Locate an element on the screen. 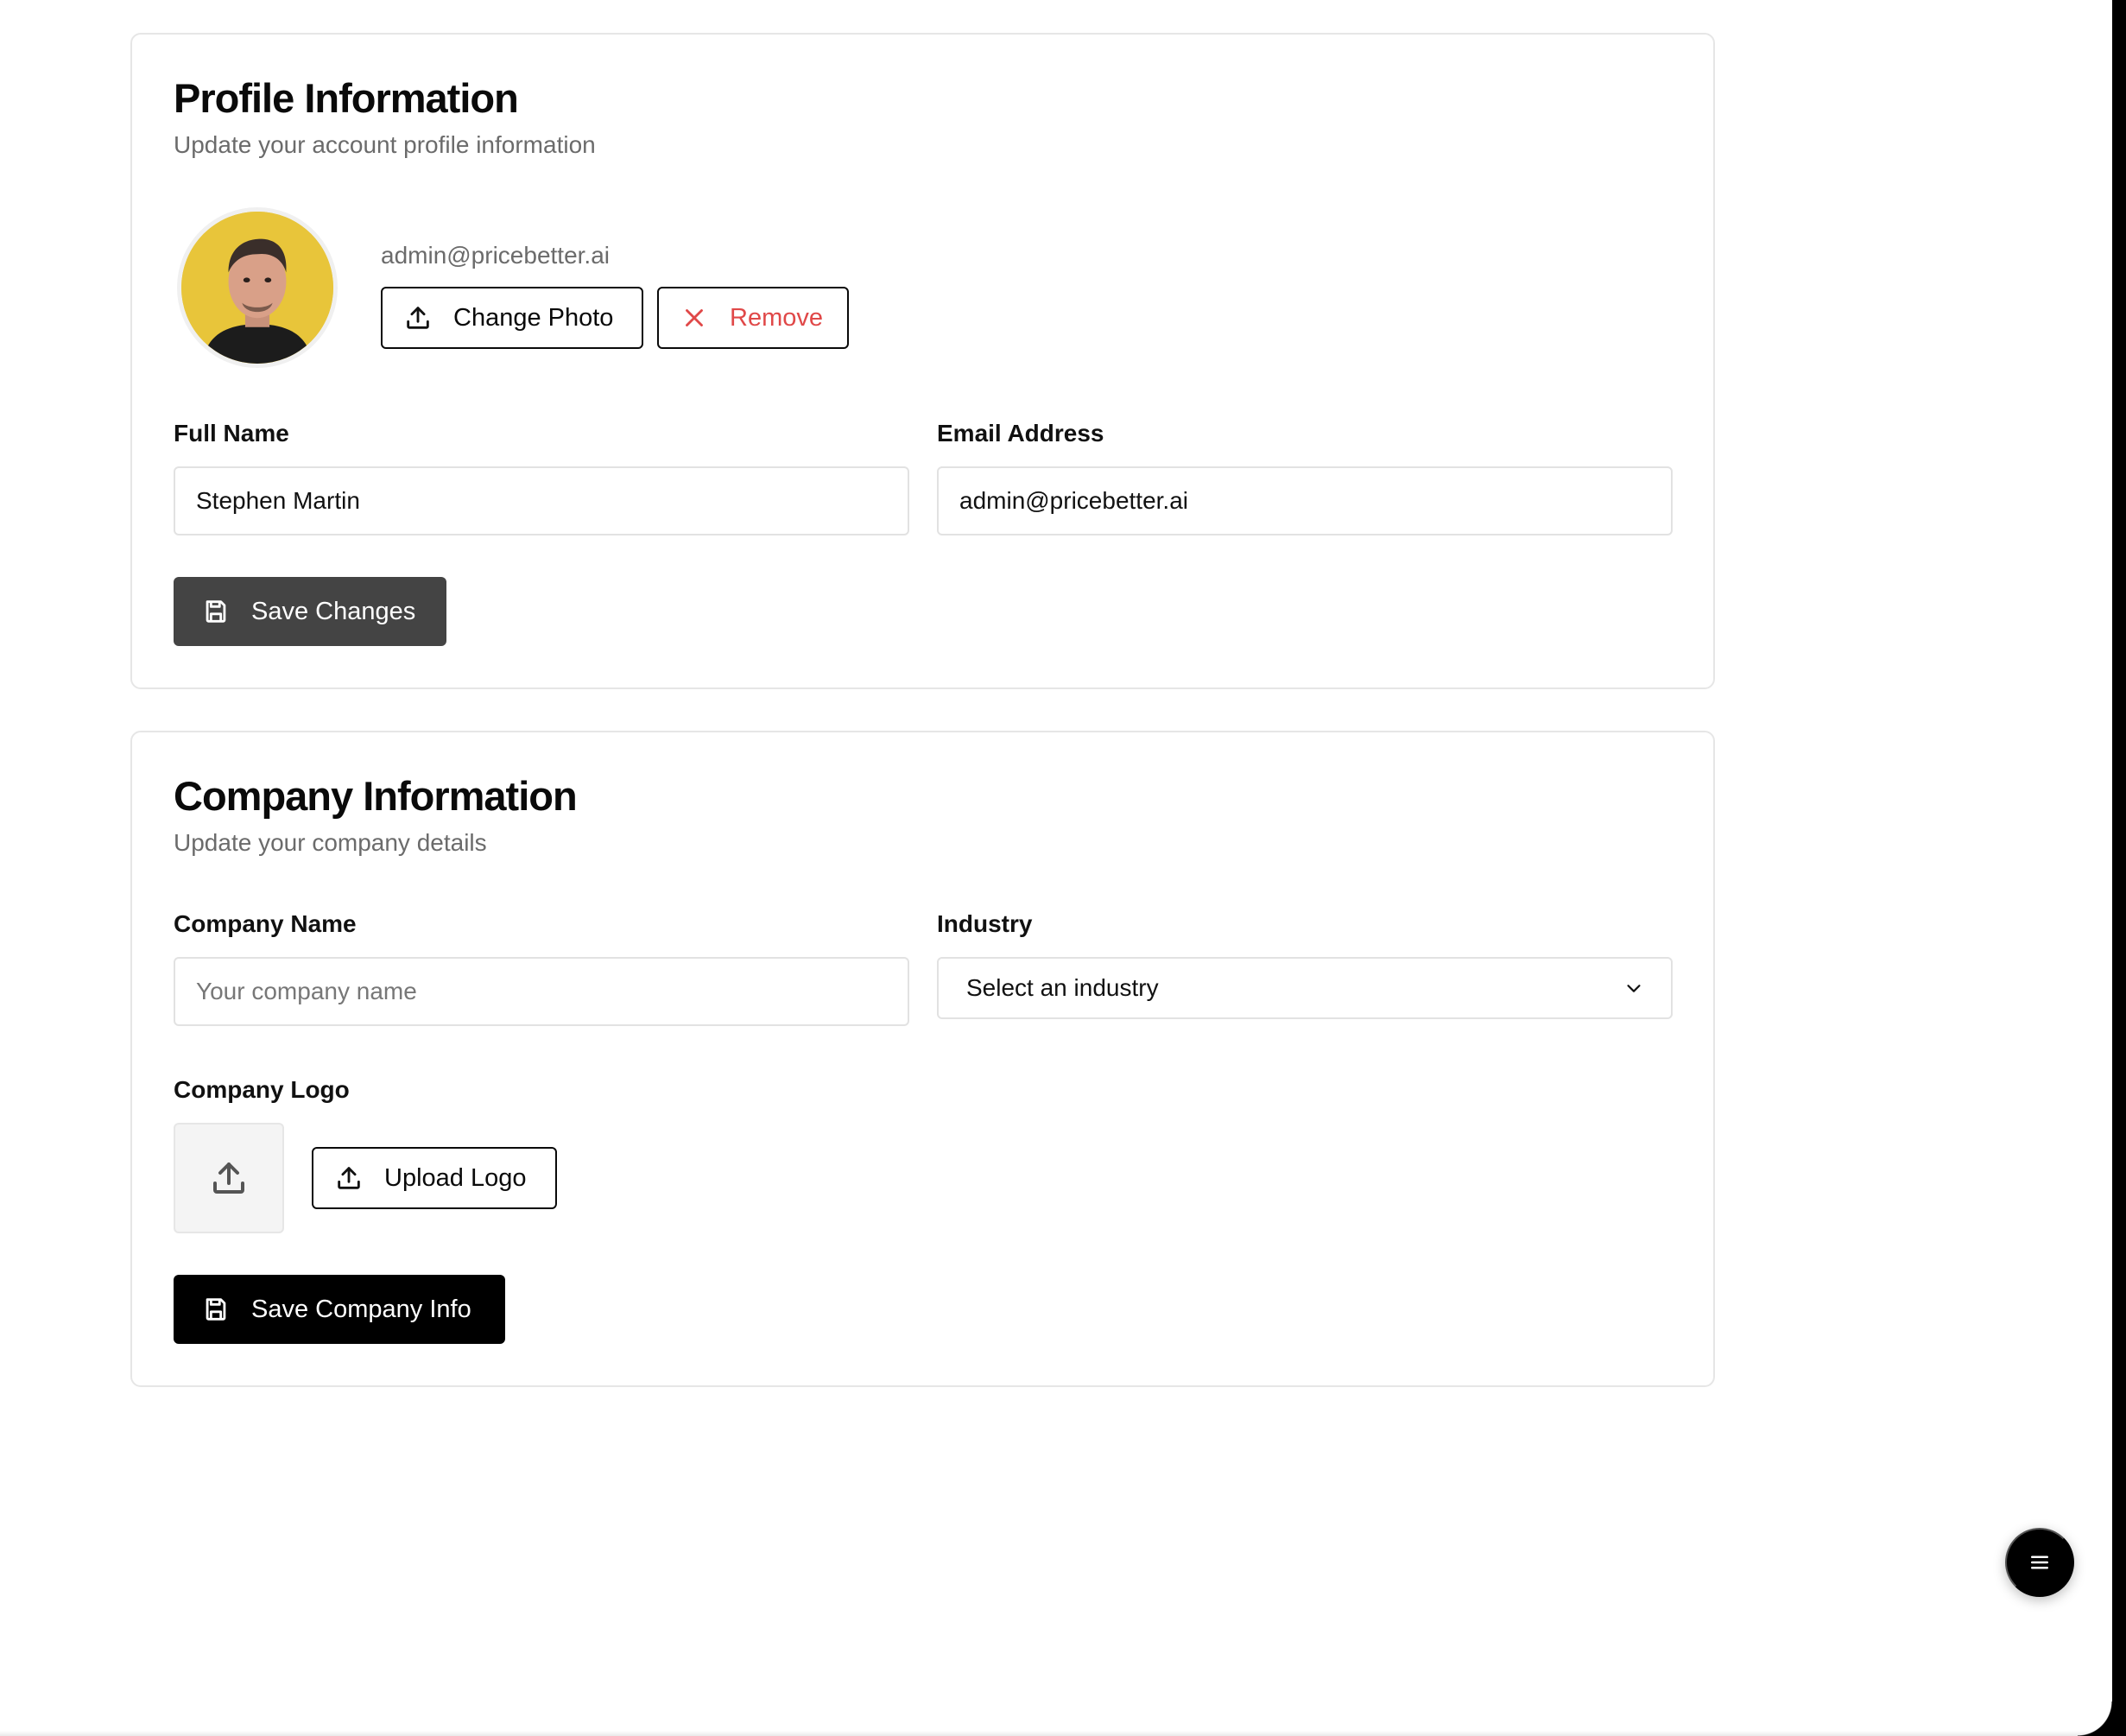 This screenshot has height=1736, width=2126. profile-title: Profile Information is located at coordinates (346, 98).